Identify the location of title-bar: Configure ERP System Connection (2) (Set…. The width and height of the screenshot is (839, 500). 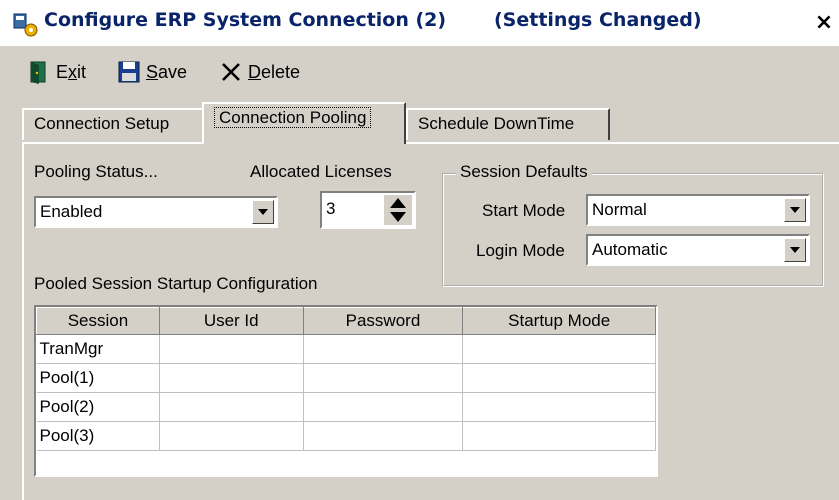
(419, 23).